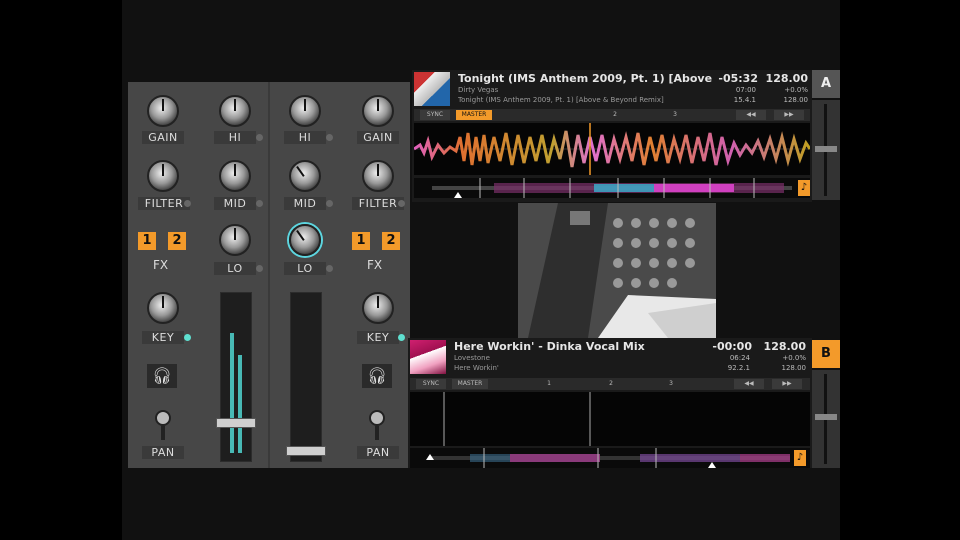  What do you see at coordinates (306, 377) in the screenshot?
I see `channel-2-fader-track` at bounding box center [306, 377].